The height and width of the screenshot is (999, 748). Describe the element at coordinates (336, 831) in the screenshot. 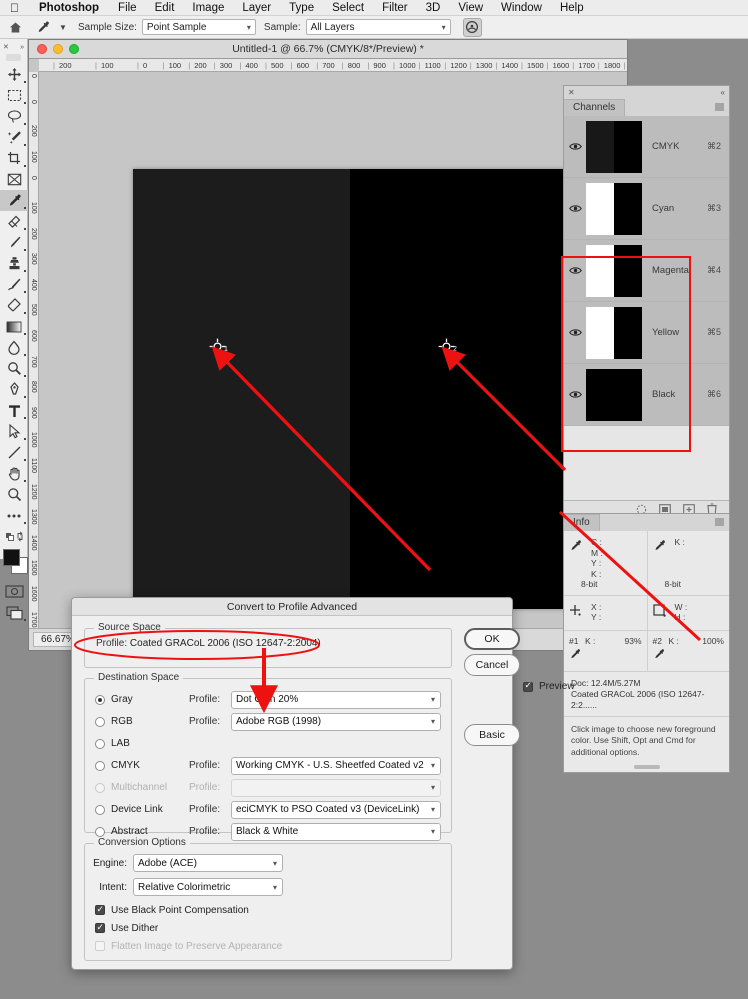

I see `dest-abstract-profile-select: Black & White ▾` at that location.